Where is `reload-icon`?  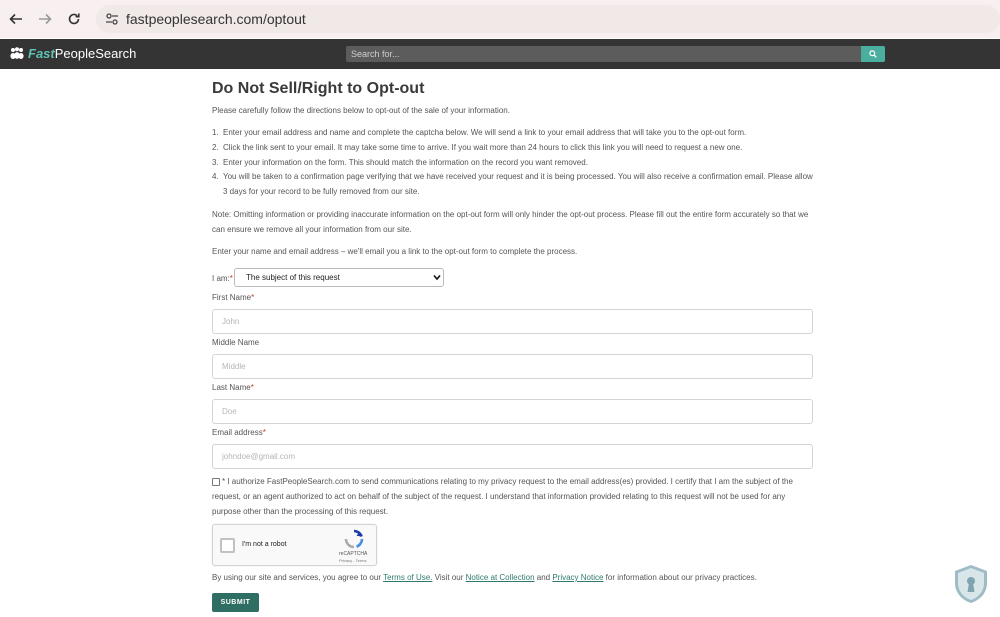
reload-icon is located at coordinates (74, 19).